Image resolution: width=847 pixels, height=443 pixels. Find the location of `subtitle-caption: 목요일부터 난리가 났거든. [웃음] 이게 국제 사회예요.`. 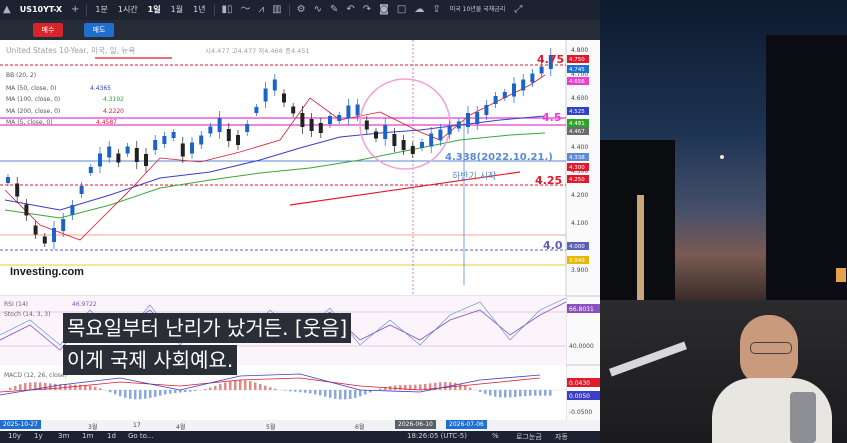

subtitle-caption: 목요일부터 난리가 났거든. [웃음] 이게 국제 사회예요. is located at coordinates (207, 345).